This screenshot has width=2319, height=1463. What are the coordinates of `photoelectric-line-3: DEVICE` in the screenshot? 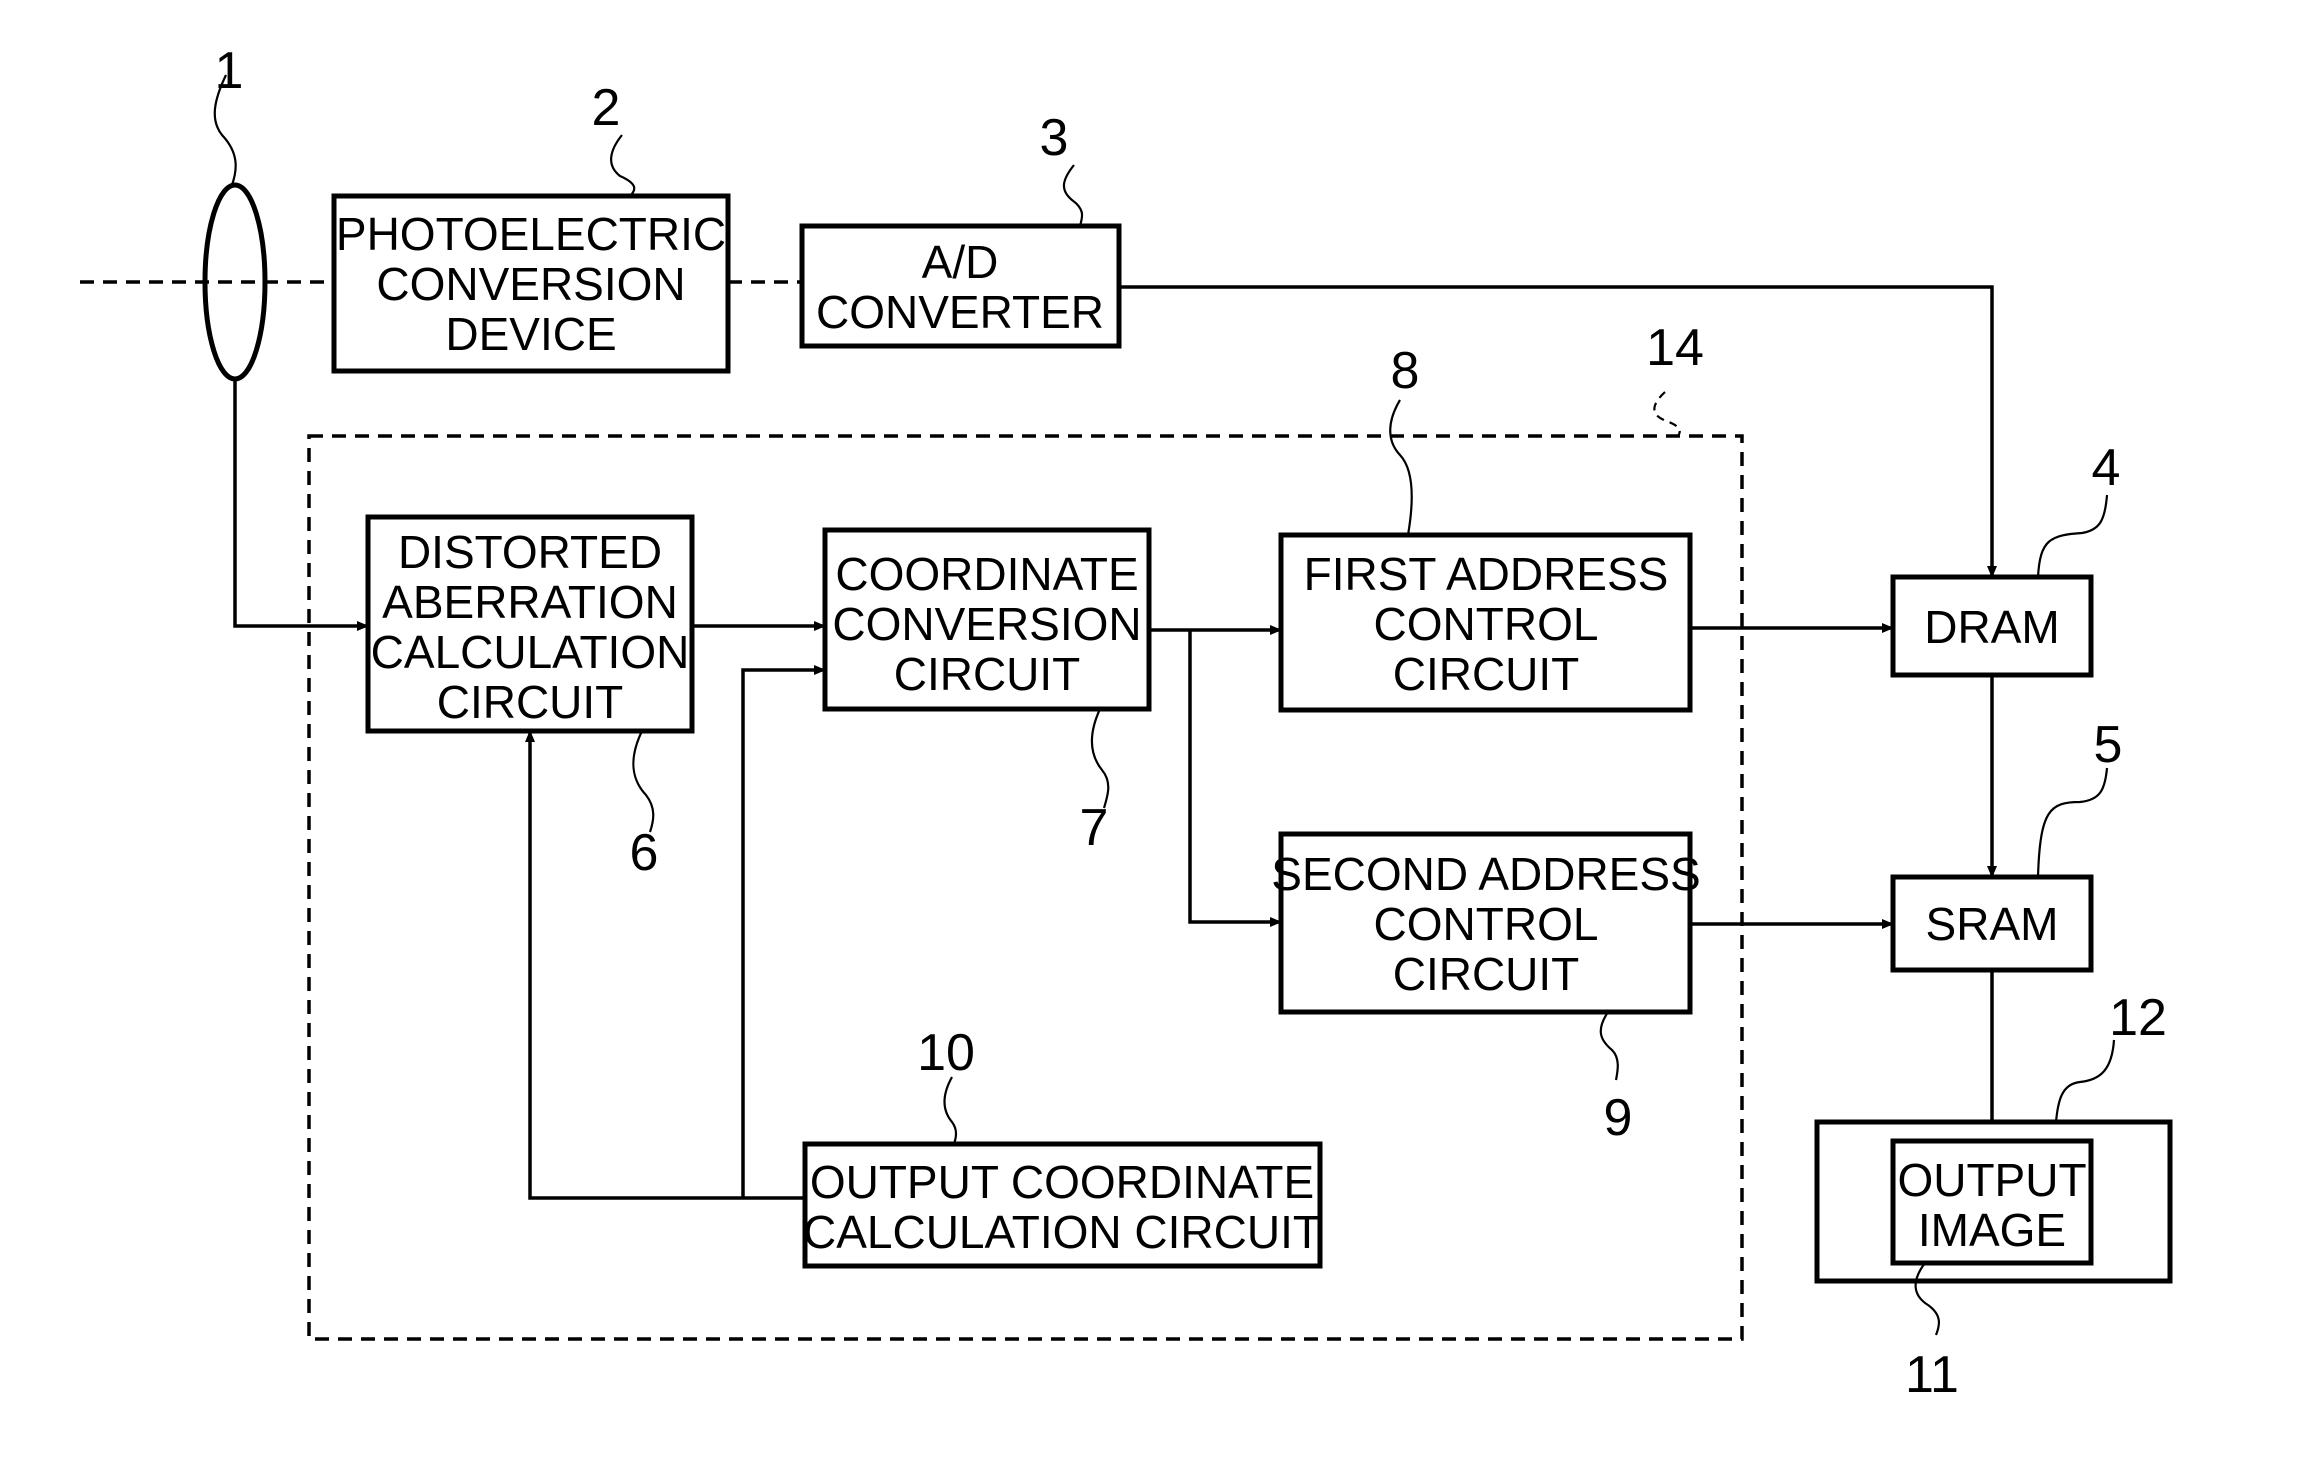 It's located at (530, 334).